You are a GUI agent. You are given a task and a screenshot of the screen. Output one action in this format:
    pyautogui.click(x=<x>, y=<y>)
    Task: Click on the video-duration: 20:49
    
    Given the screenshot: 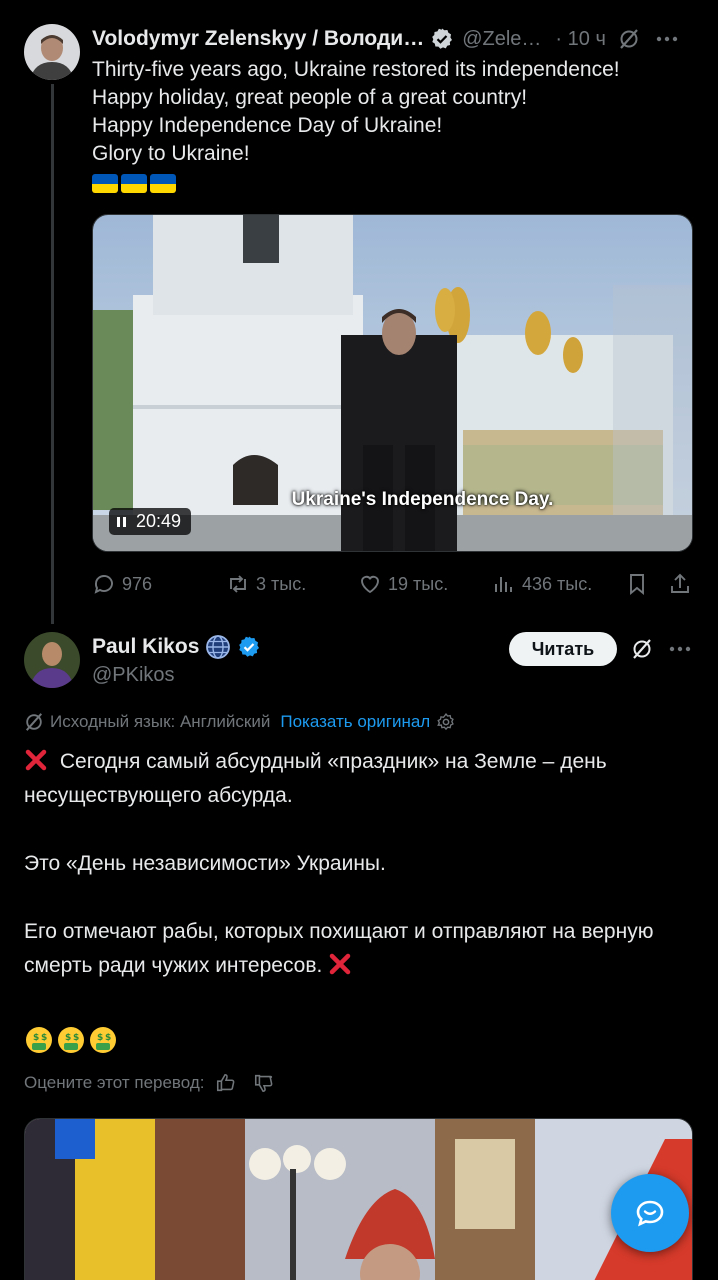 What is the action you would take?
    pyautogui.click(x=159, y=521)
    